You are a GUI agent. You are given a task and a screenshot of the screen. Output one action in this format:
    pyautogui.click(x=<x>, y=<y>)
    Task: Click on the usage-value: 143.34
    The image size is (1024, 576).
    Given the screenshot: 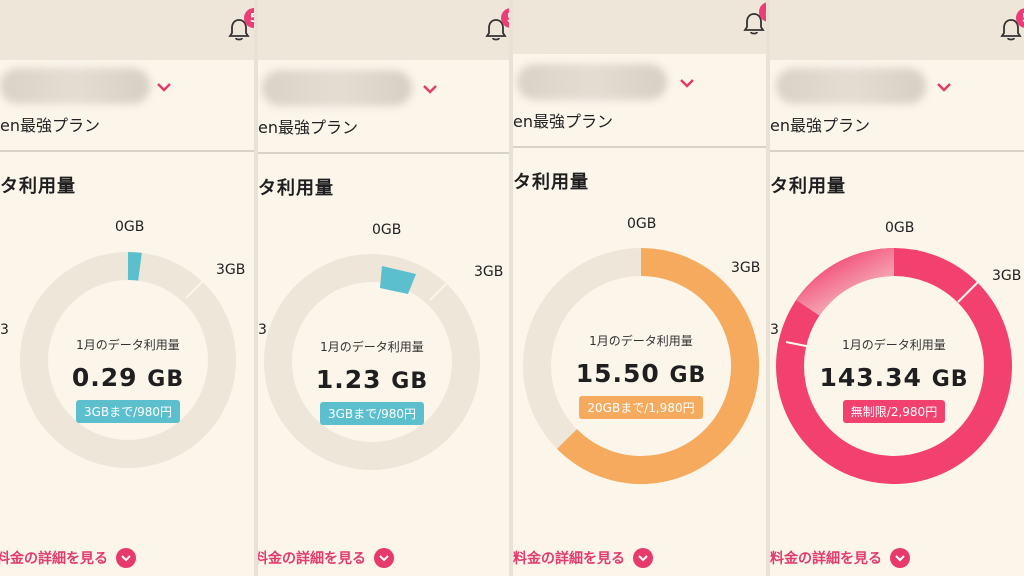 What is the action you would take?
    pyautogui.click(x=870, y=377)
    